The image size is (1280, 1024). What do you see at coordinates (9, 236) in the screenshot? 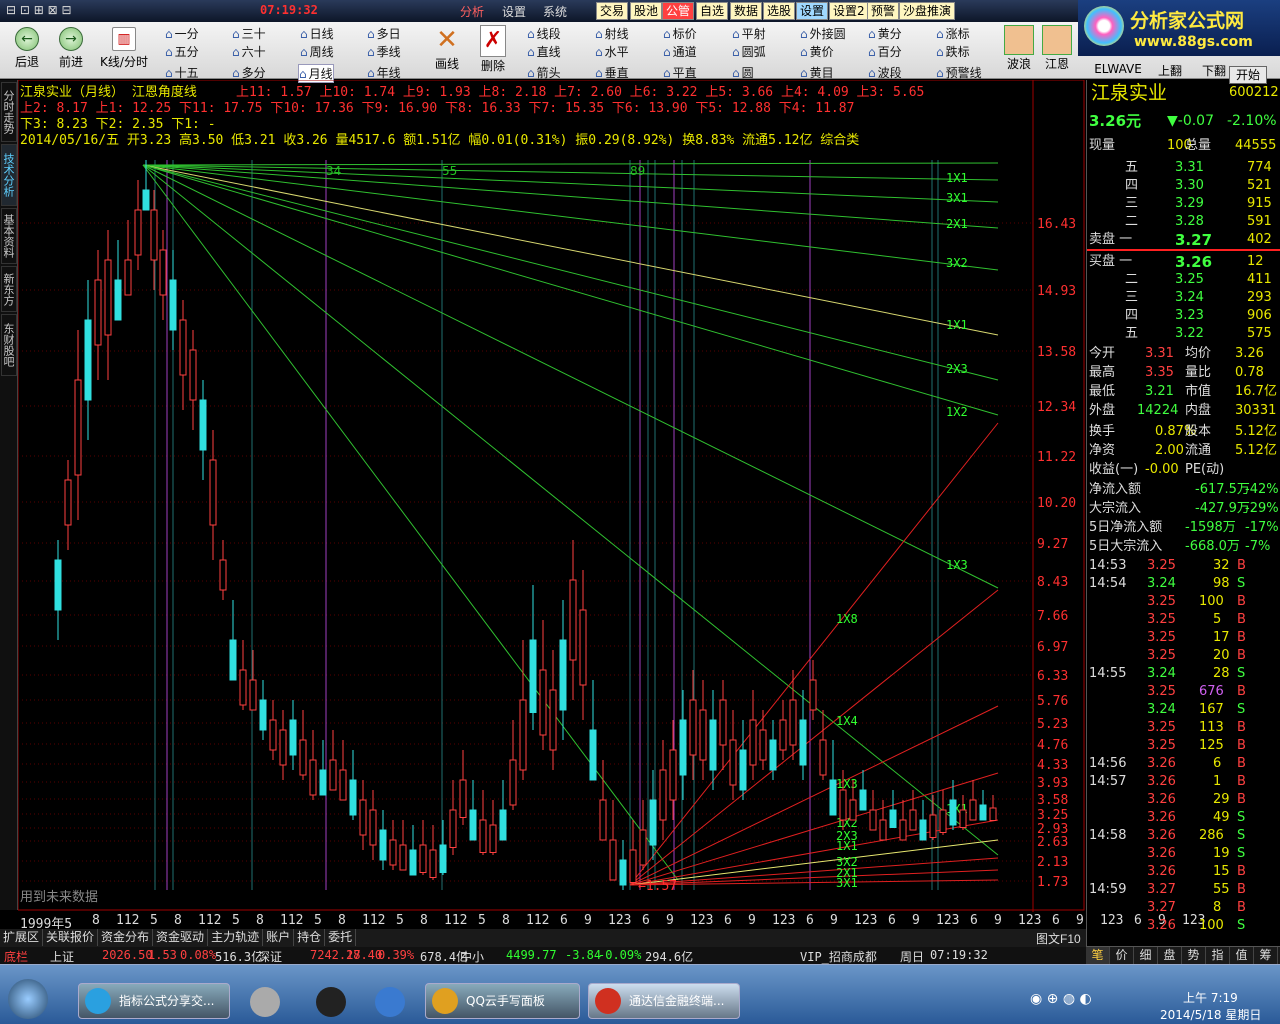
I see `leftnav-basic: 基本资料` at bounding box center [9, 236].